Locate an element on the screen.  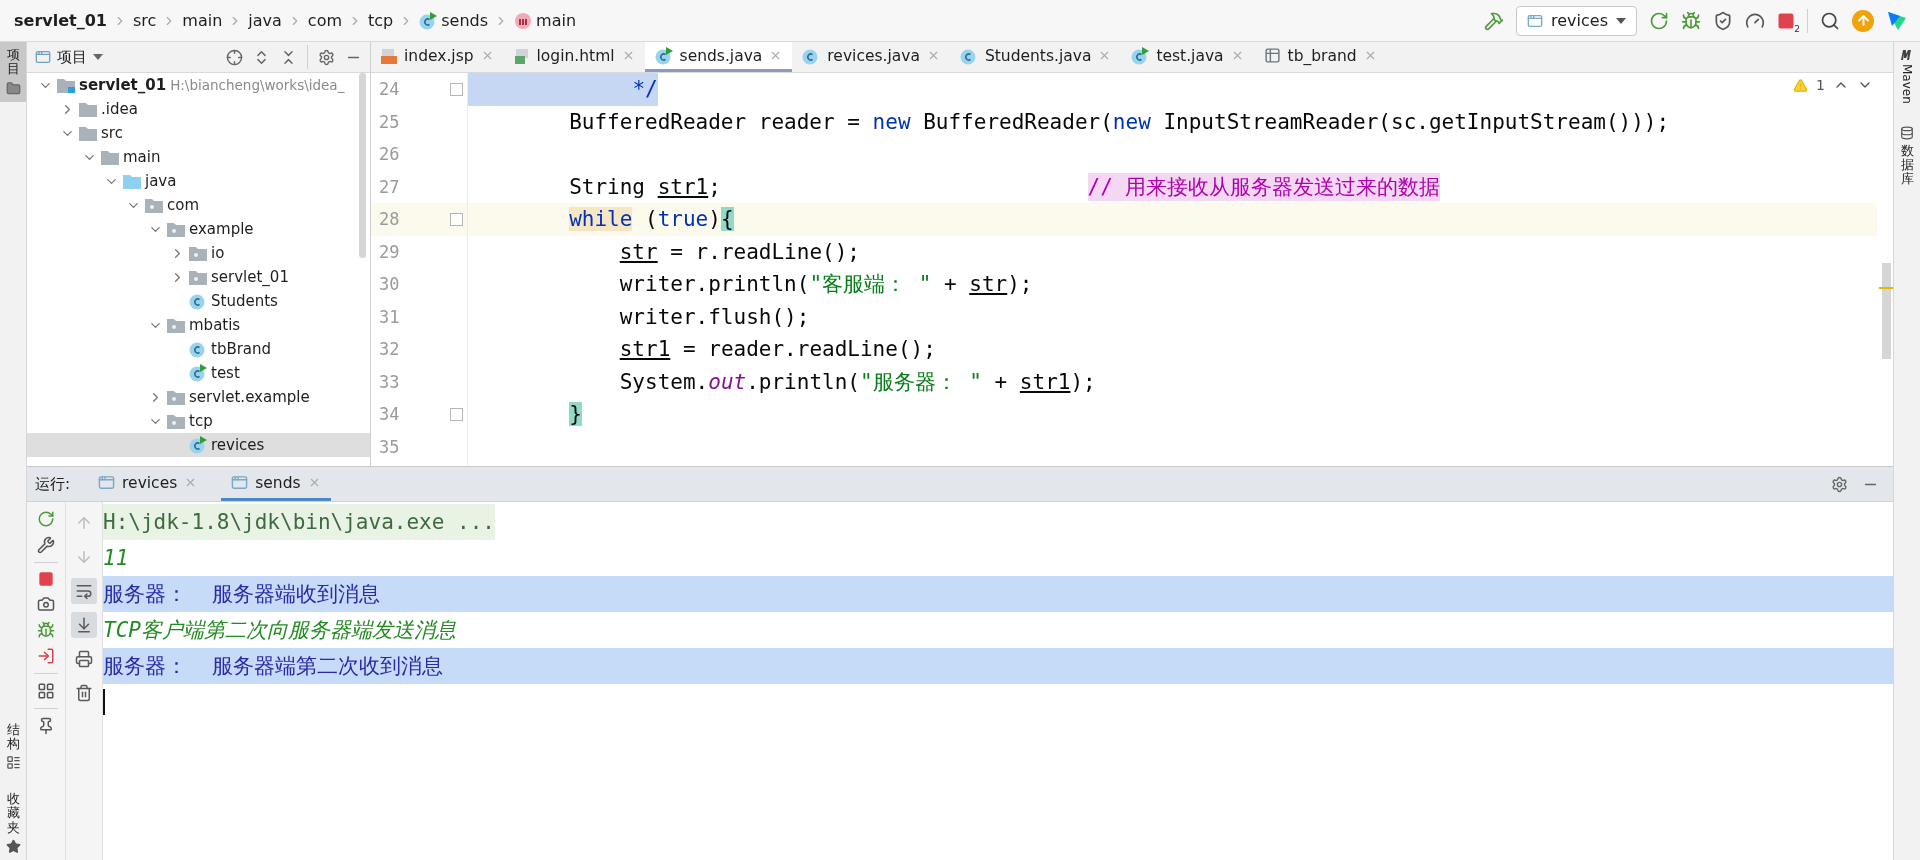
toolbox-logo-icon is located at coordinates (1897, 20).